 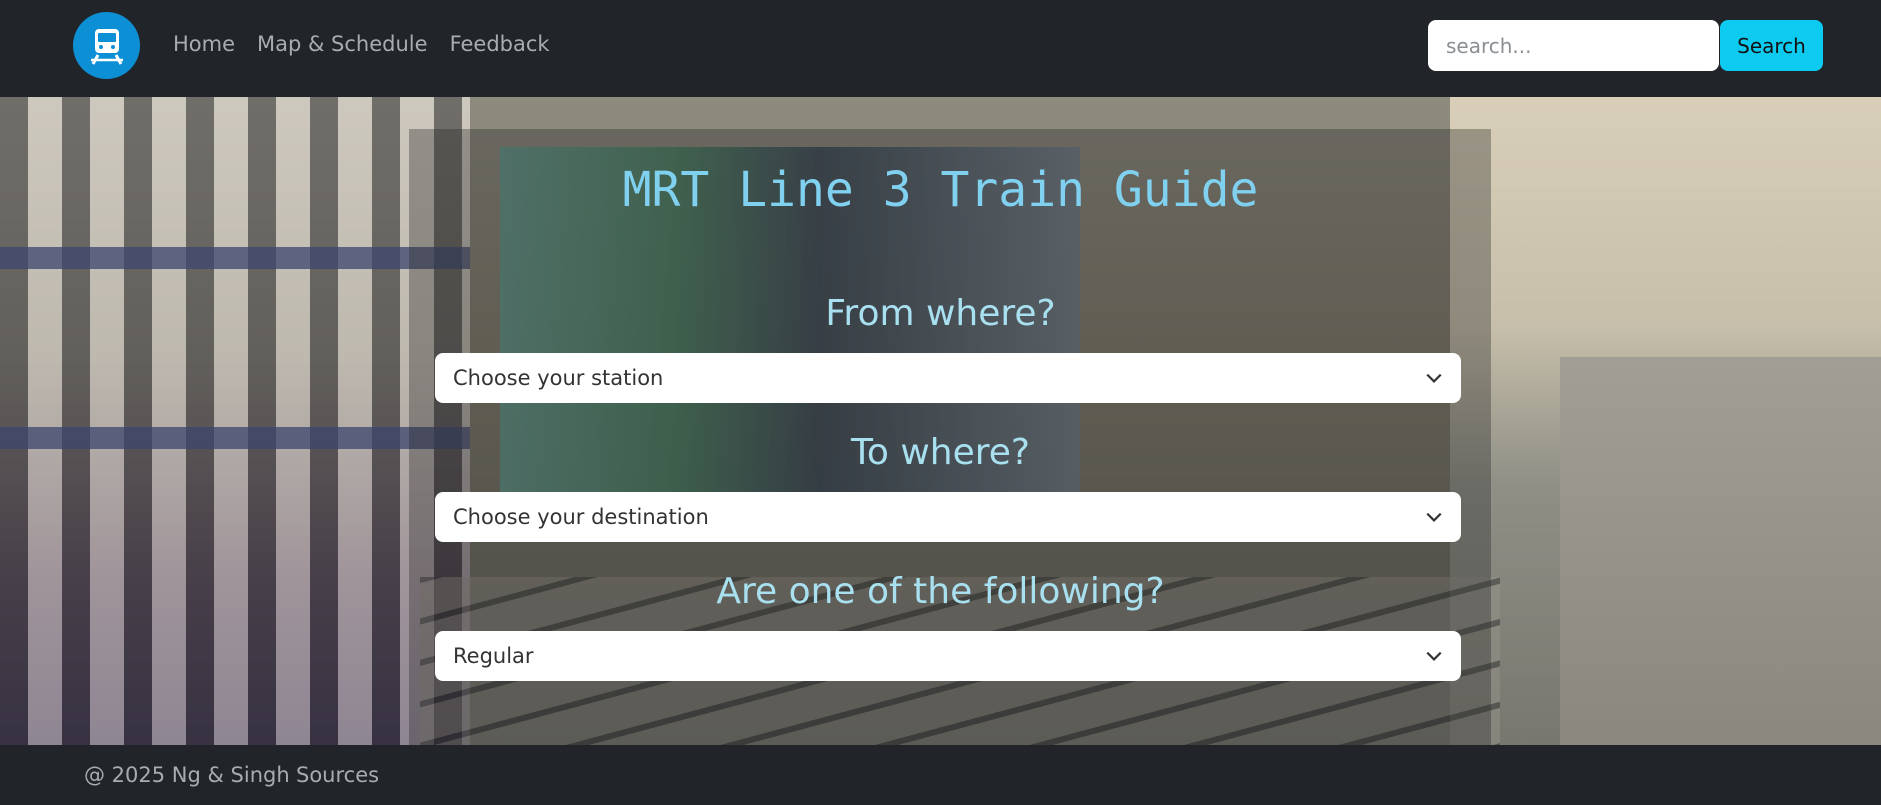 I want to click on passenger-type-label: Are one of the following?, so click(x=940, y=591).